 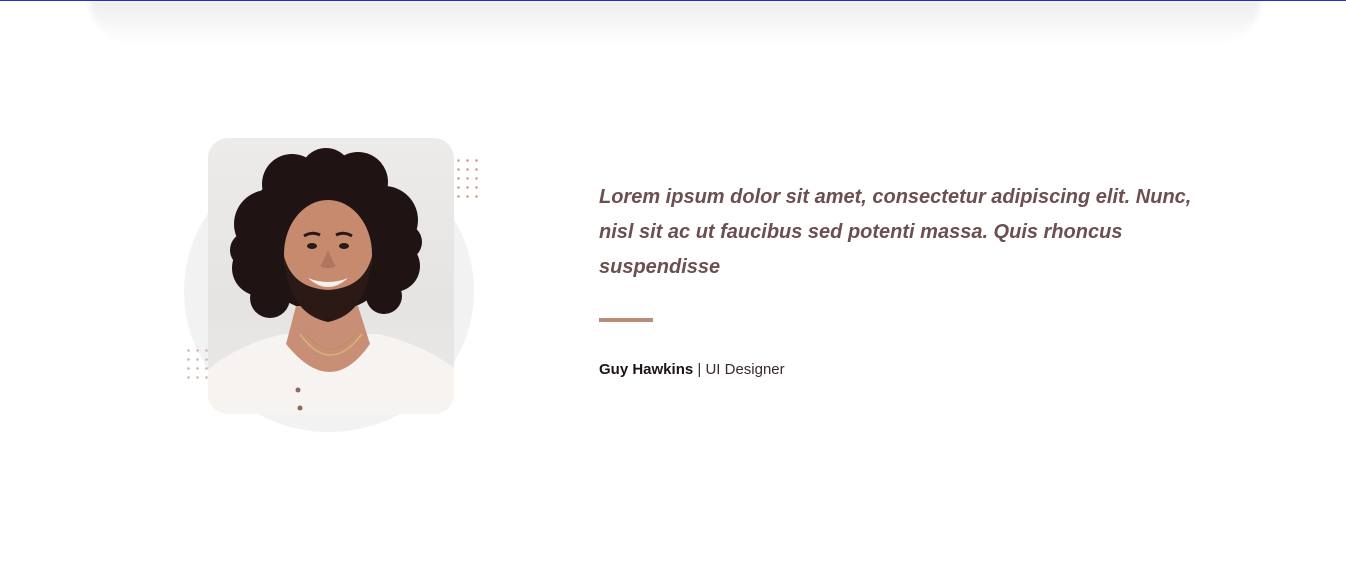 I want to click on author-line: Guy Hawkins | UI Designer, so click(x=692, y=370).